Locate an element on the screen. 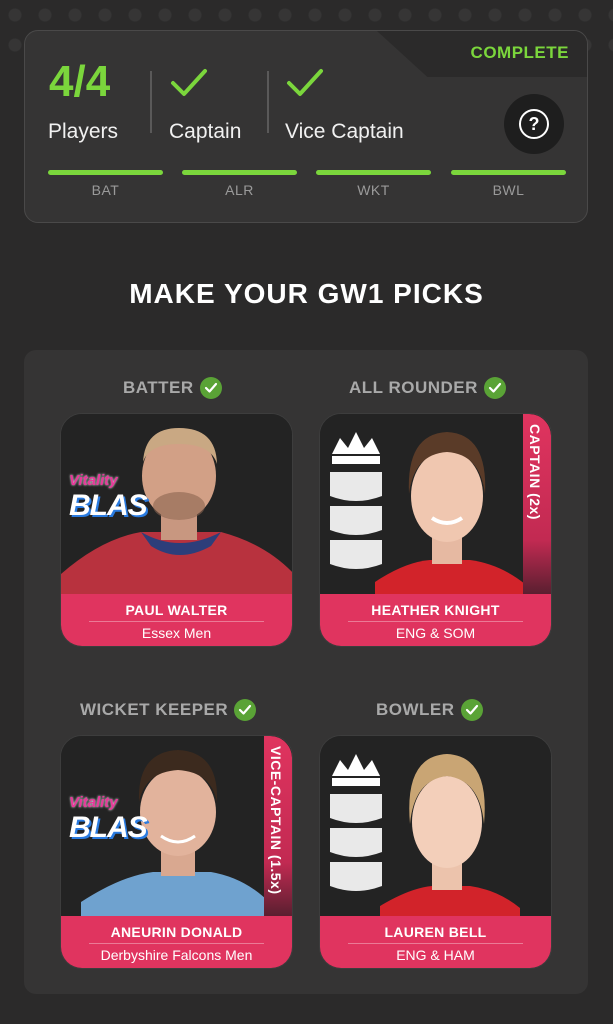 The width and height of the screenshot is (613, 1024). page-title: MAKE YOUR GW1 PICKS is located at coordinates (306, 293).